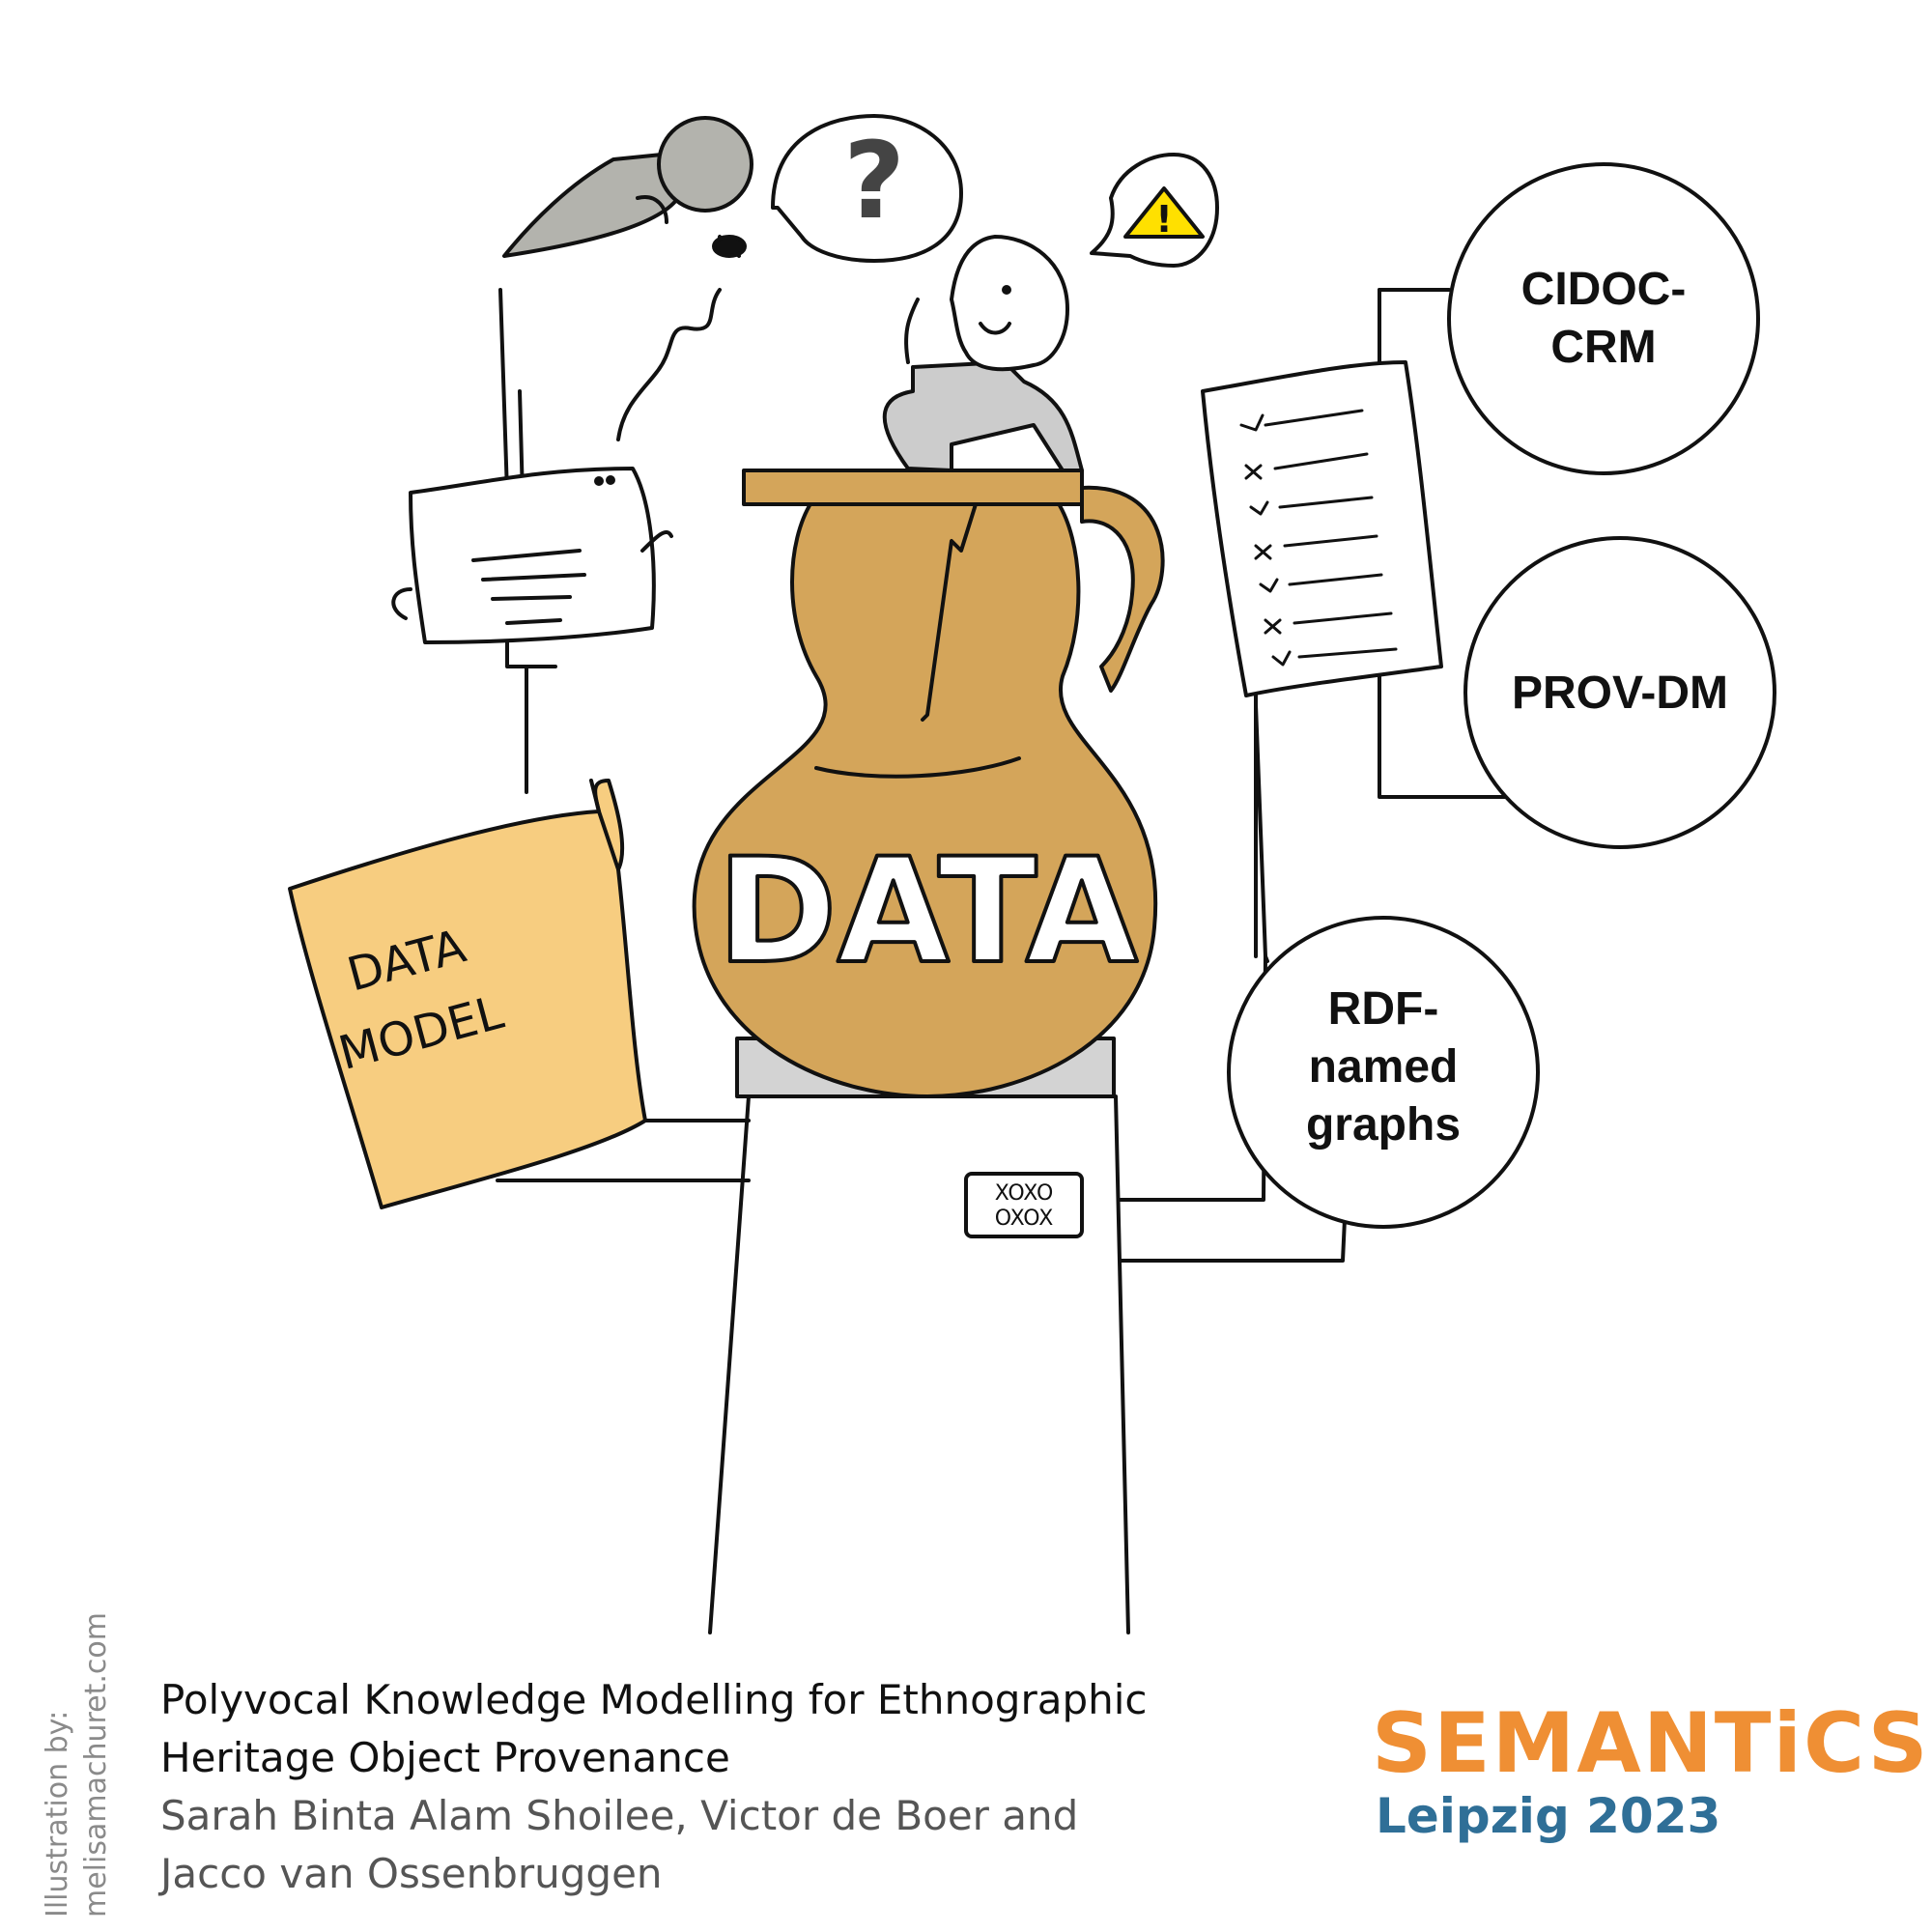 This screenshot has width=1932, height=1932. What do you see at coordinates (1024, 1193) in the screenshot?
I see `label-tag-row1: XOXO` at bounding box center [1024, 1193].